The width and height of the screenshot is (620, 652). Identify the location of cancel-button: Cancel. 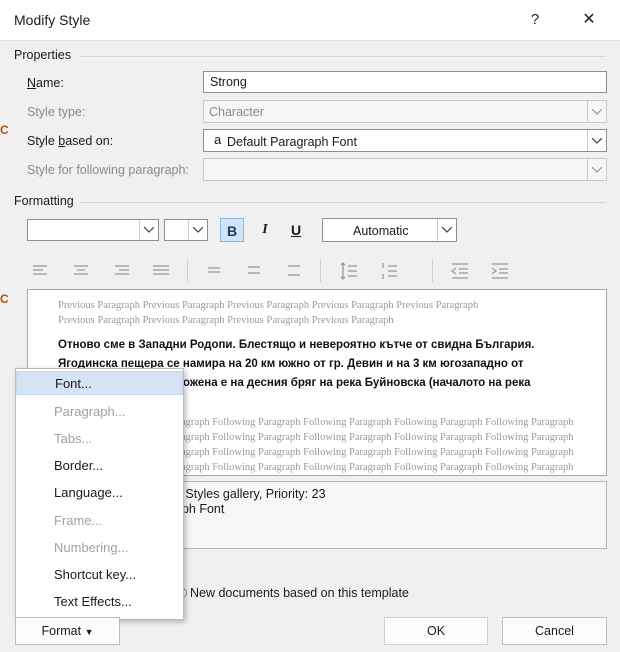
(554, 631).